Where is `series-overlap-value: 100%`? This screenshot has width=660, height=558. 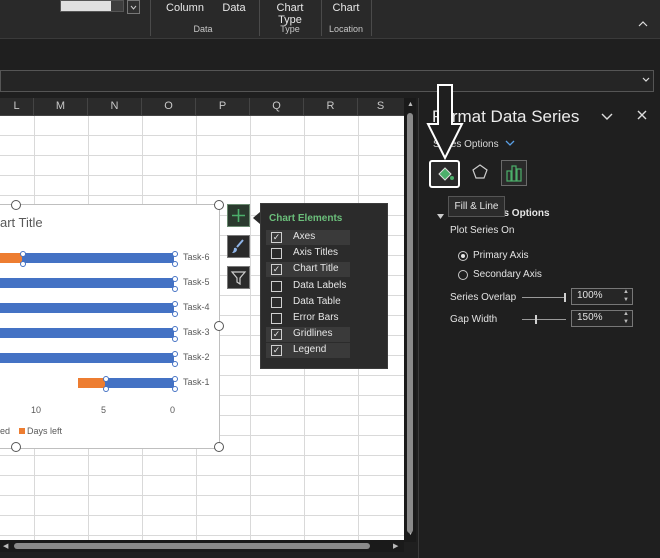
series-overlap-value: 100% is located at coordinates (590, 295).